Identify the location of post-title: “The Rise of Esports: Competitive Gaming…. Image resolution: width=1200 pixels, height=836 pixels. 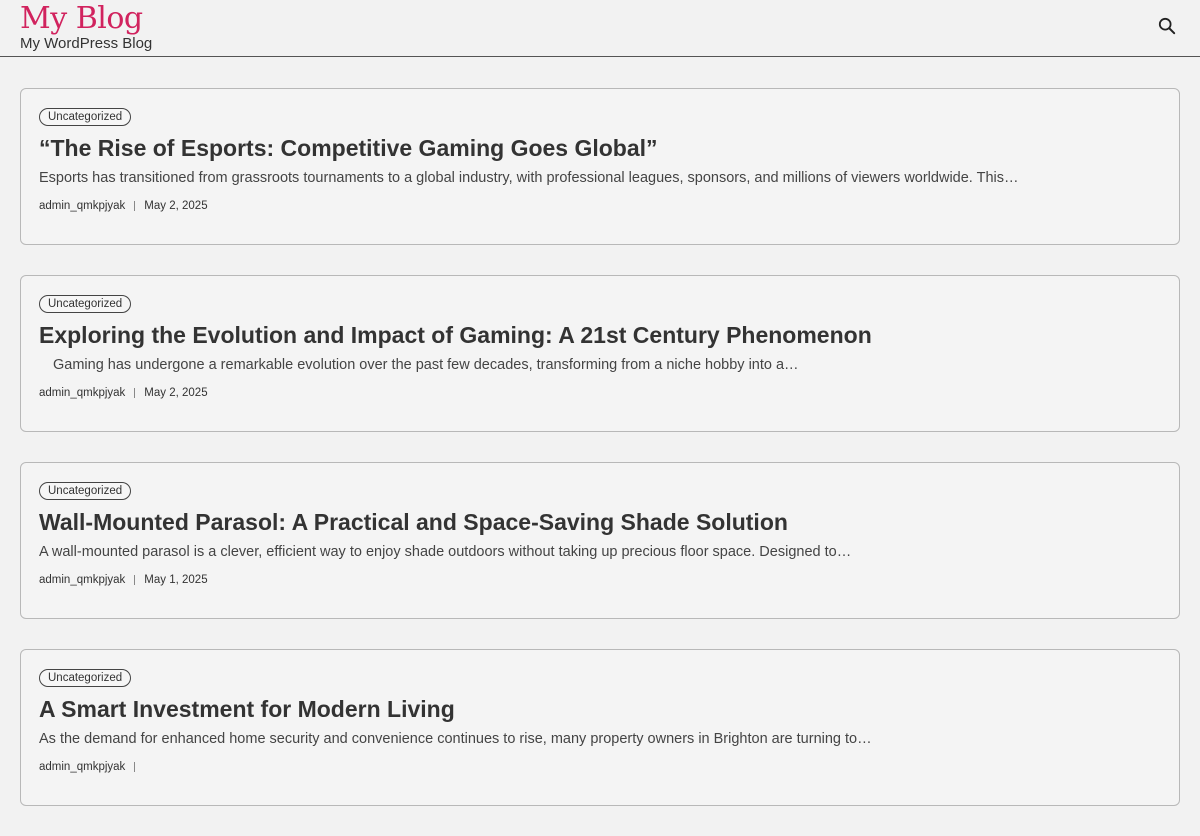
(600, 148).